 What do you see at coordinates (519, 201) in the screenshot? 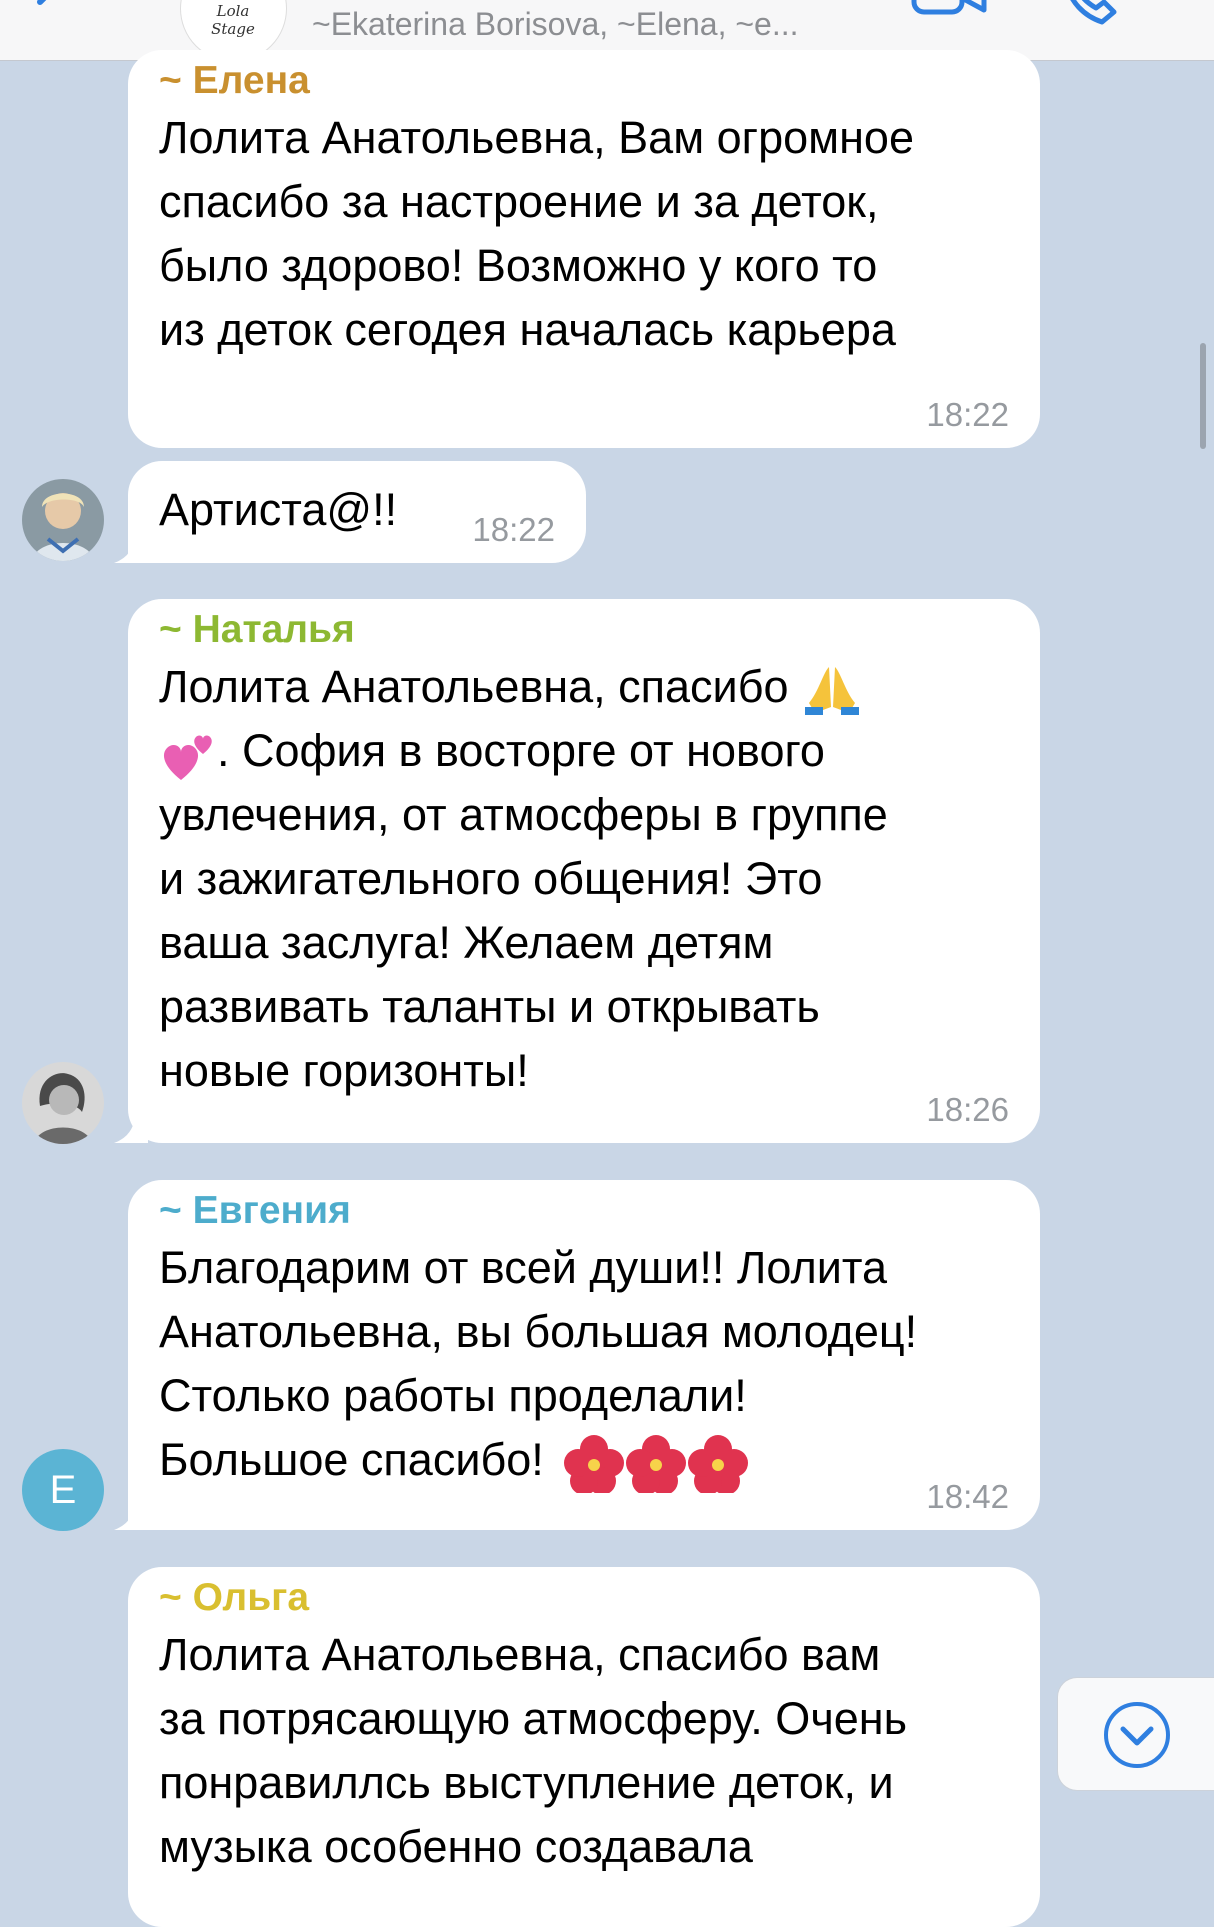
I see `message-line: спасибо за настроение и за деток,` at bounding box center [519, 201].